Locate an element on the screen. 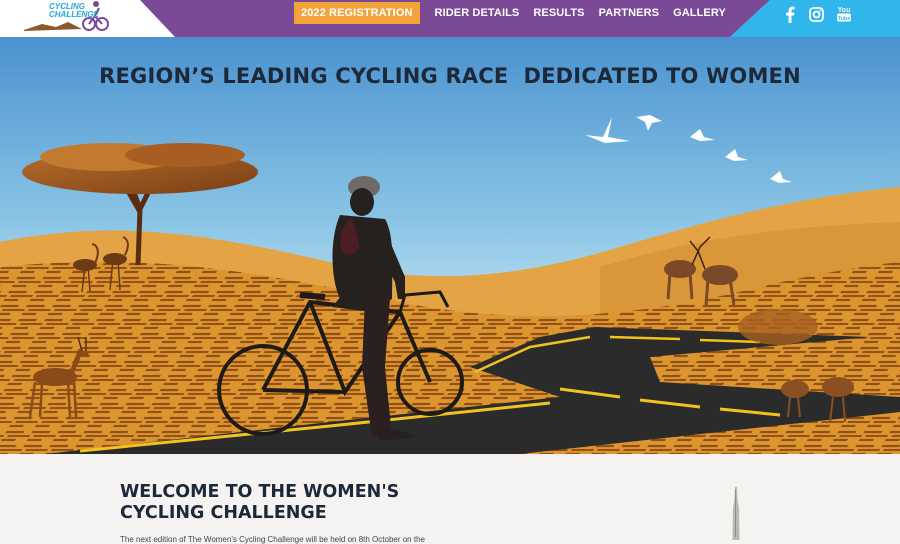 The height and width of the screenshot is (544, 900). youtube-icon: You Tube is located at coordinates (844, 14).